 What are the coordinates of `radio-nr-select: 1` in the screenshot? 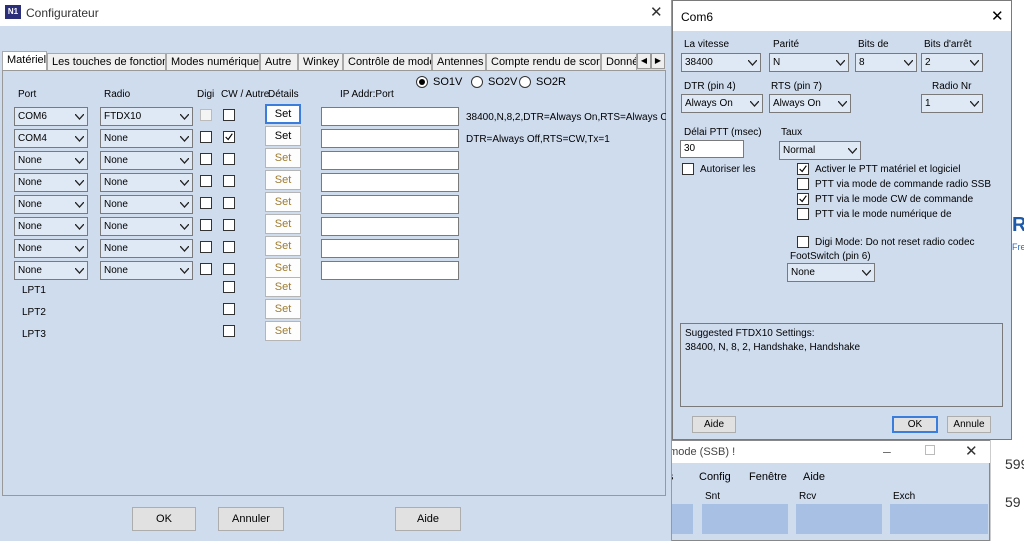 It's located at (952, 103).